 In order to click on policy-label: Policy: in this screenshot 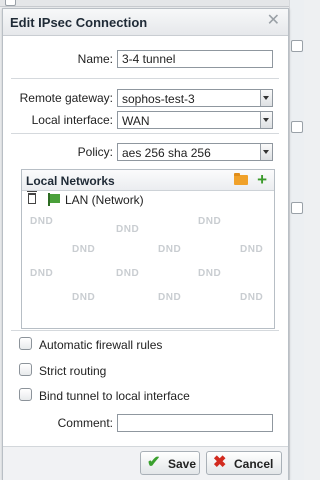, I will do `click(95, 152)`.